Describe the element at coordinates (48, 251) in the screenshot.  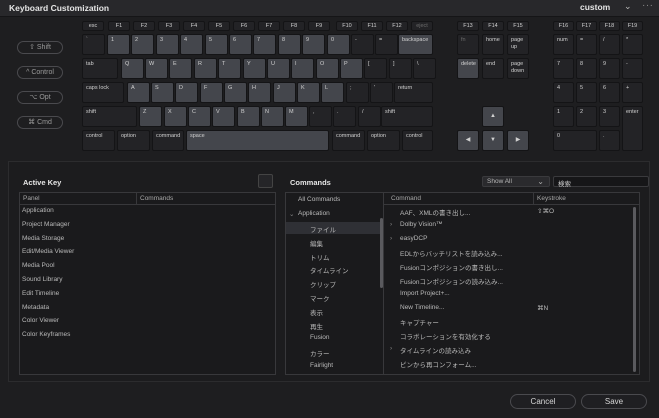
I see `panel-row: Edit/Media Viewer` at that location.